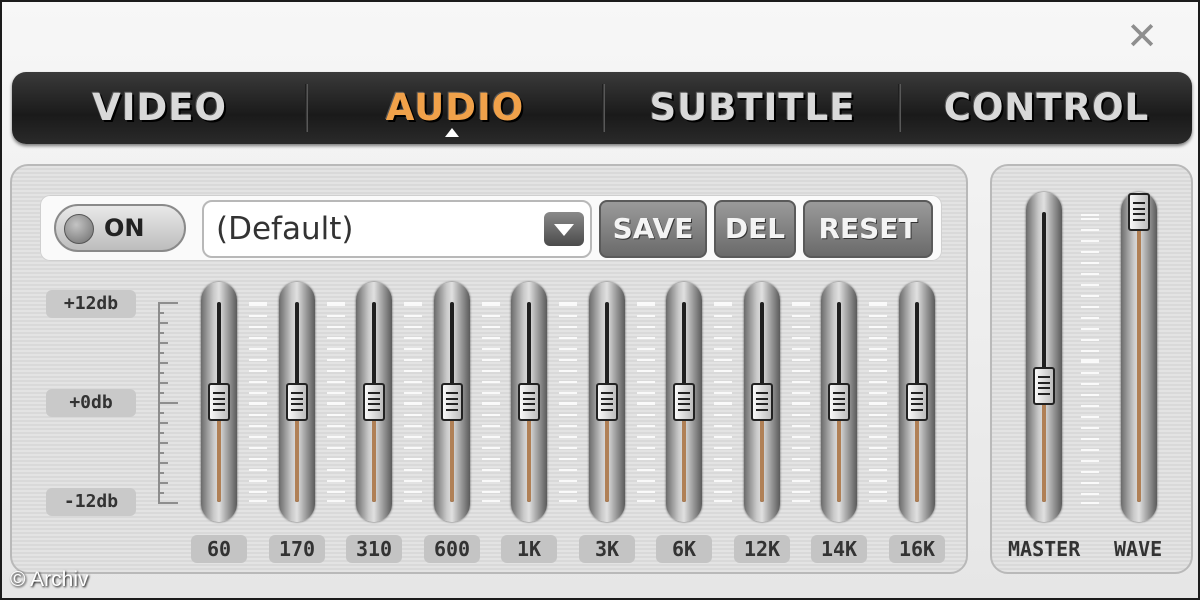 This screenshot has height=600, width=1200. What do you see at coordinates (285, 229) in the screenshot?
I see `preset-value: (Default)` at bounding box center [285, 229].